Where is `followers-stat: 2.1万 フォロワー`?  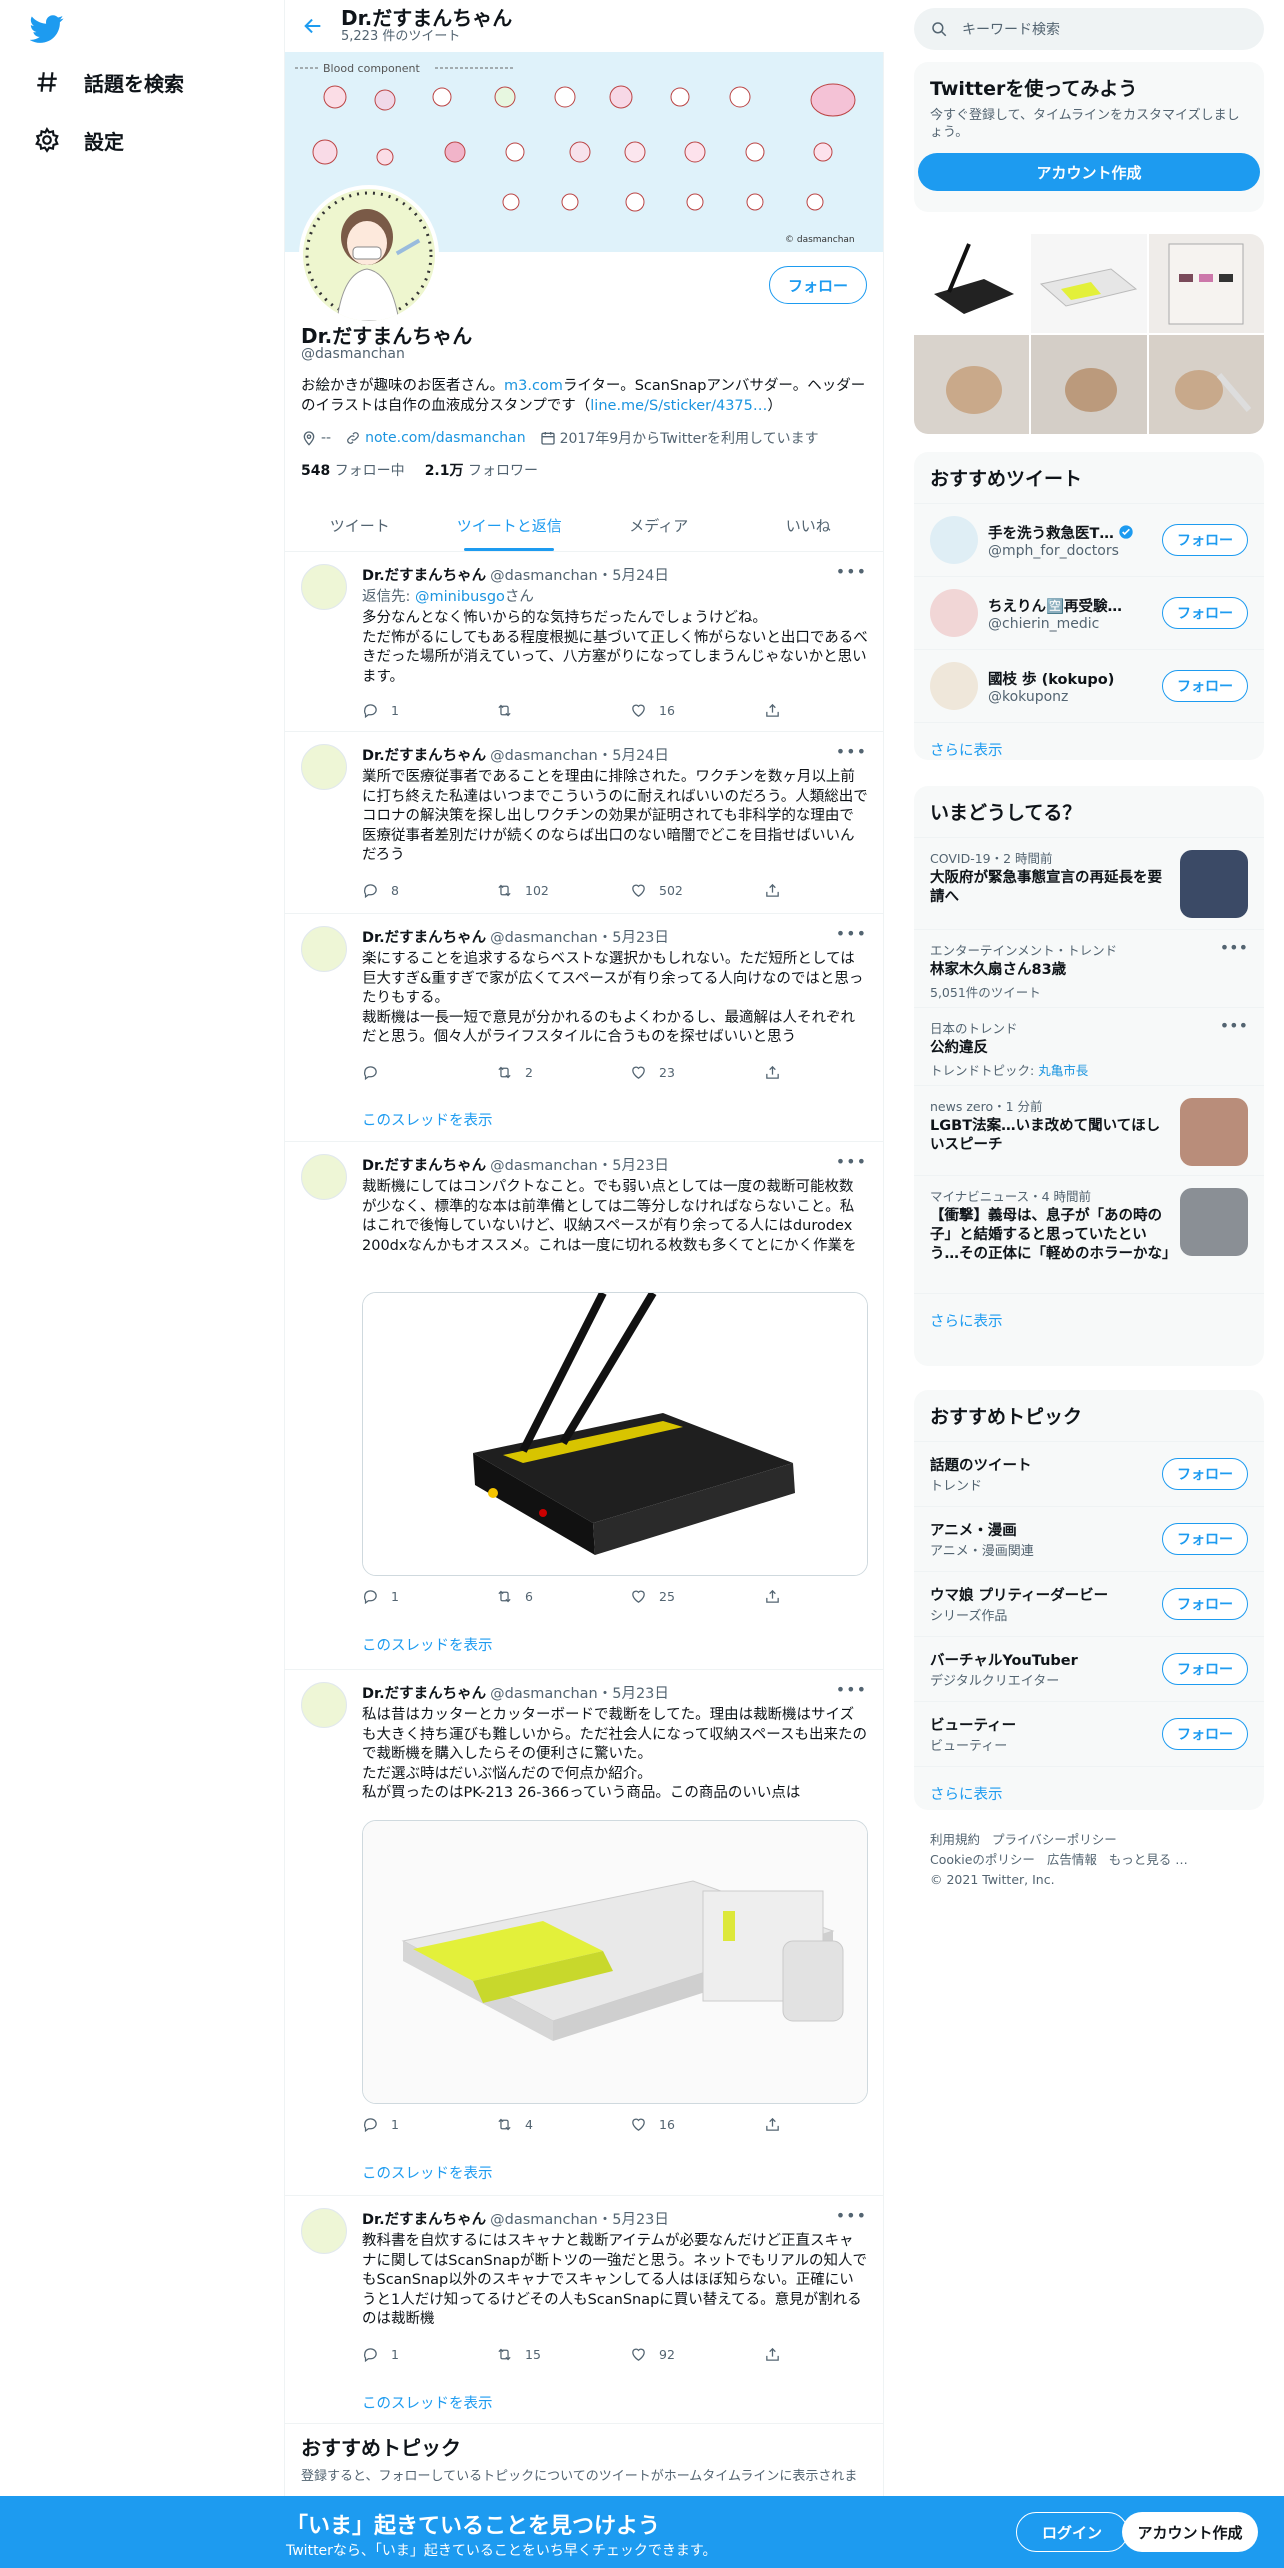 followers-stat: 2.1万 フォロワー is located at coordinates (481, 470).